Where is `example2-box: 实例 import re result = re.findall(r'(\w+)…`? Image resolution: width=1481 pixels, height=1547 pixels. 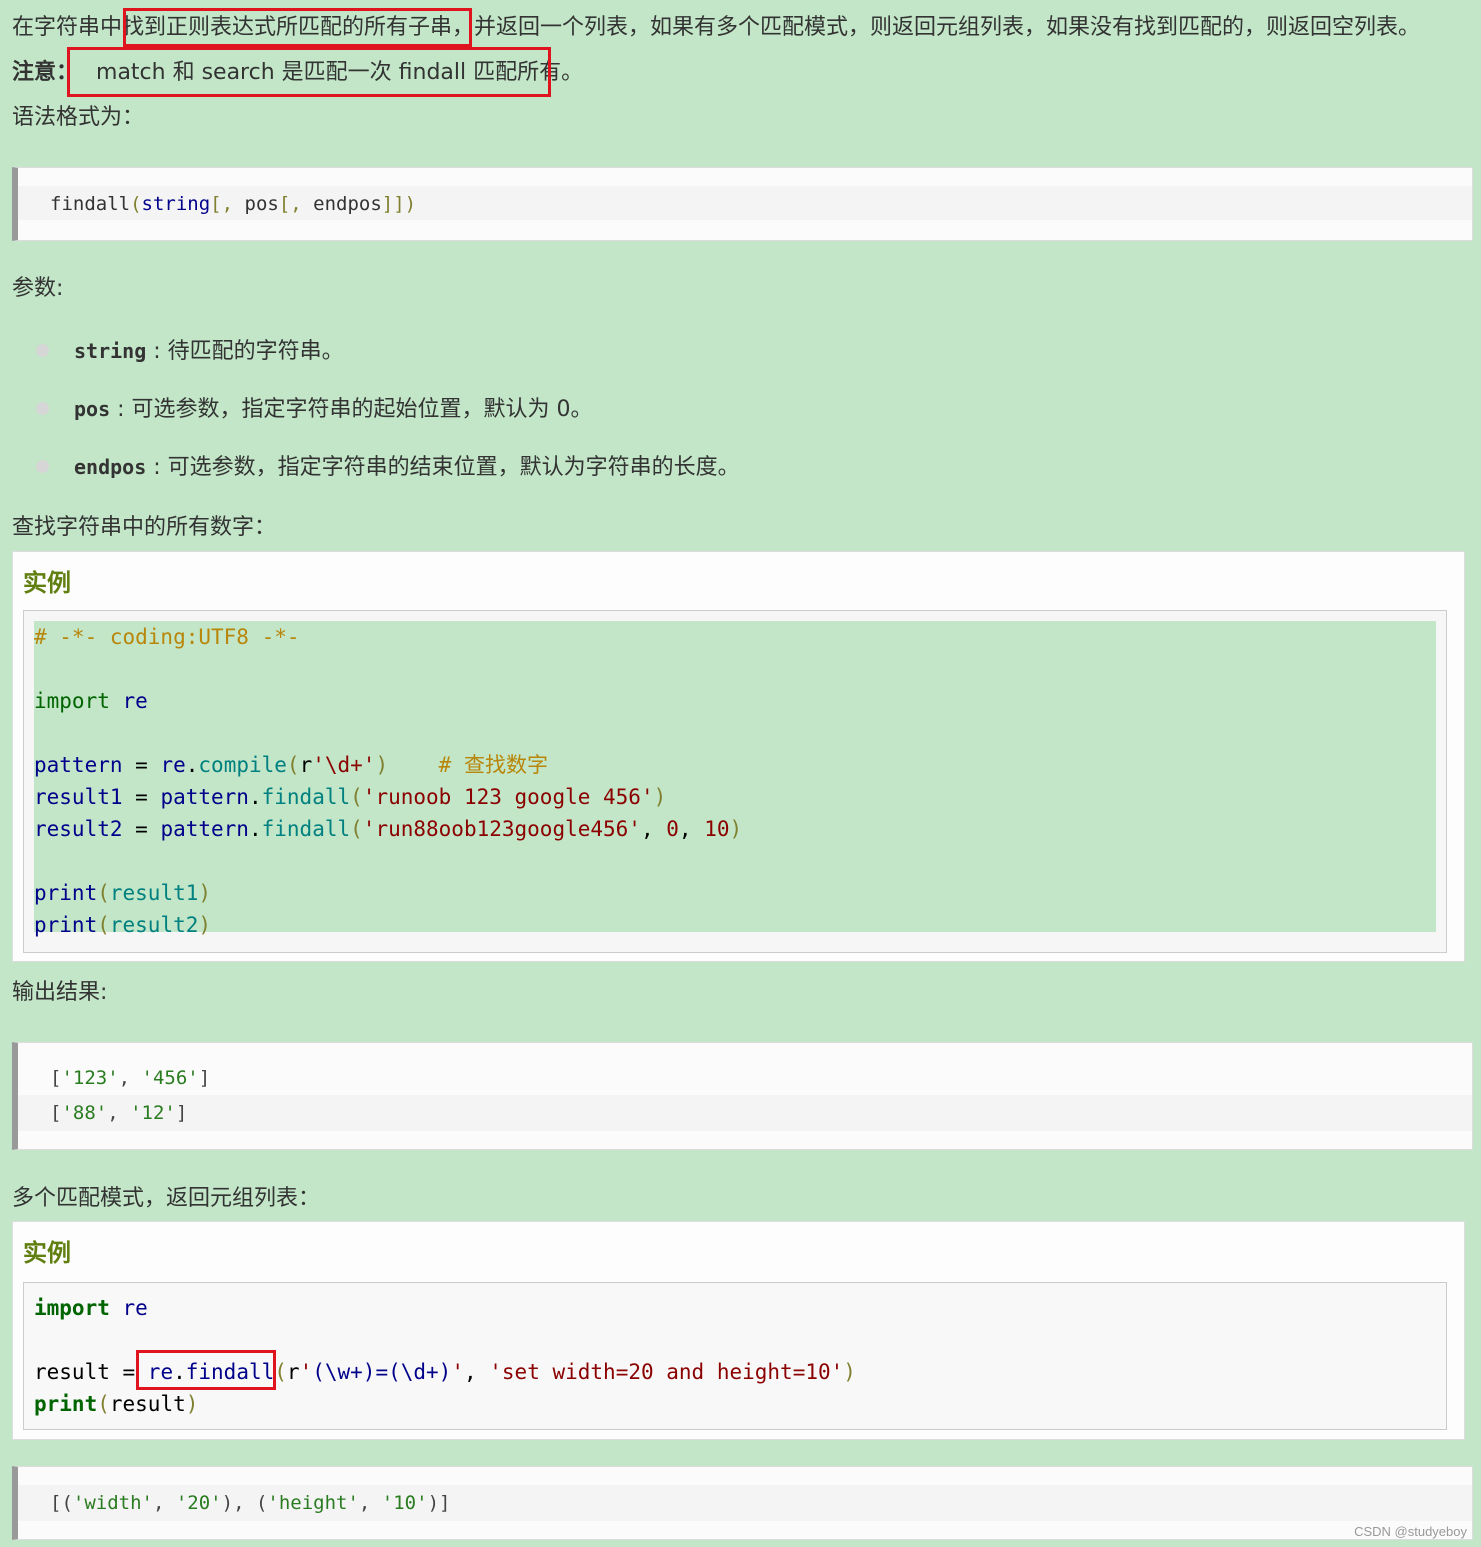
example2-box: 实例 import re result = re.findall(r'(\w+)… is located at coordinates (738, 1330).